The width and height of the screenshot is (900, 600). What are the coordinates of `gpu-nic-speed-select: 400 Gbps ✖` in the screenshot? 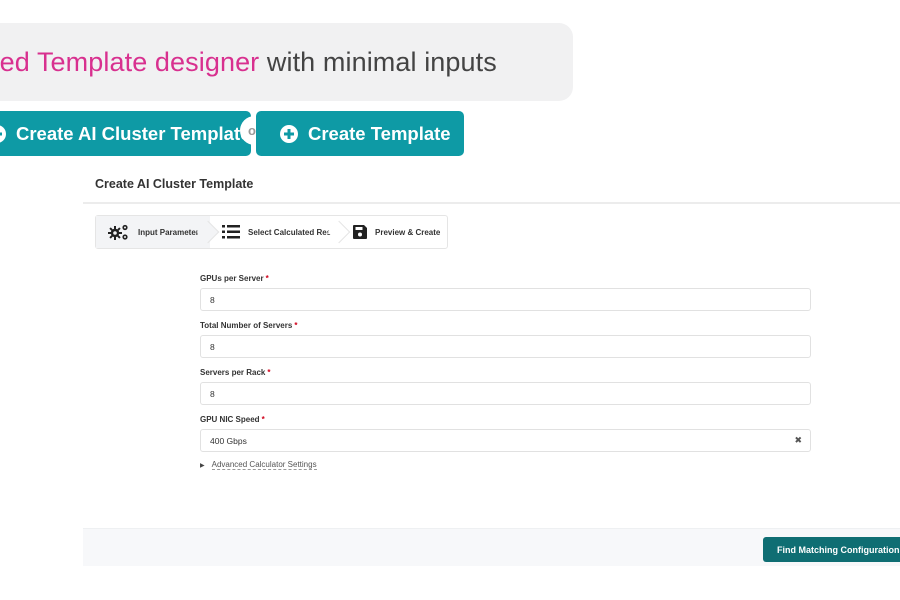 It's located at (505, 440).